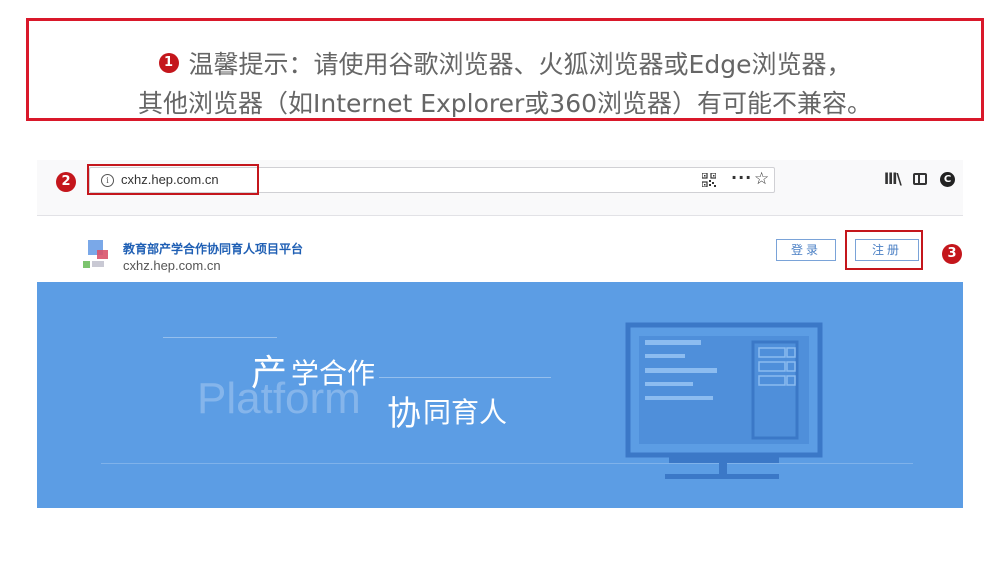 The height and width of the screenshot is (563, 1000). I want to click on more-icon: ···, so click(741, 177).